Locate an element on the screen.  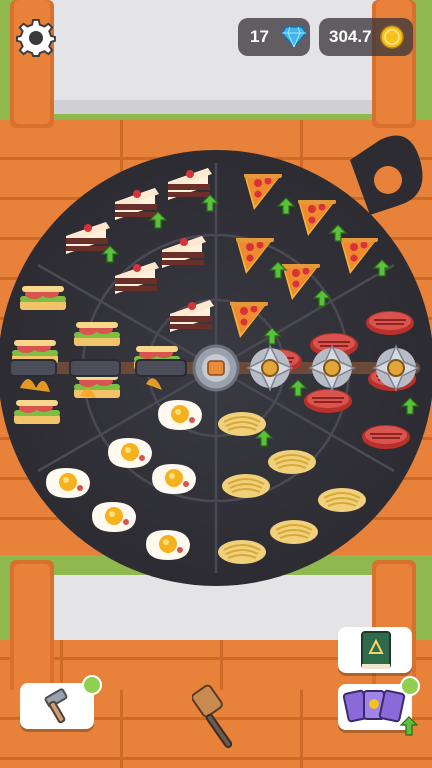
spatula-button is located at coordinates (219, 720).